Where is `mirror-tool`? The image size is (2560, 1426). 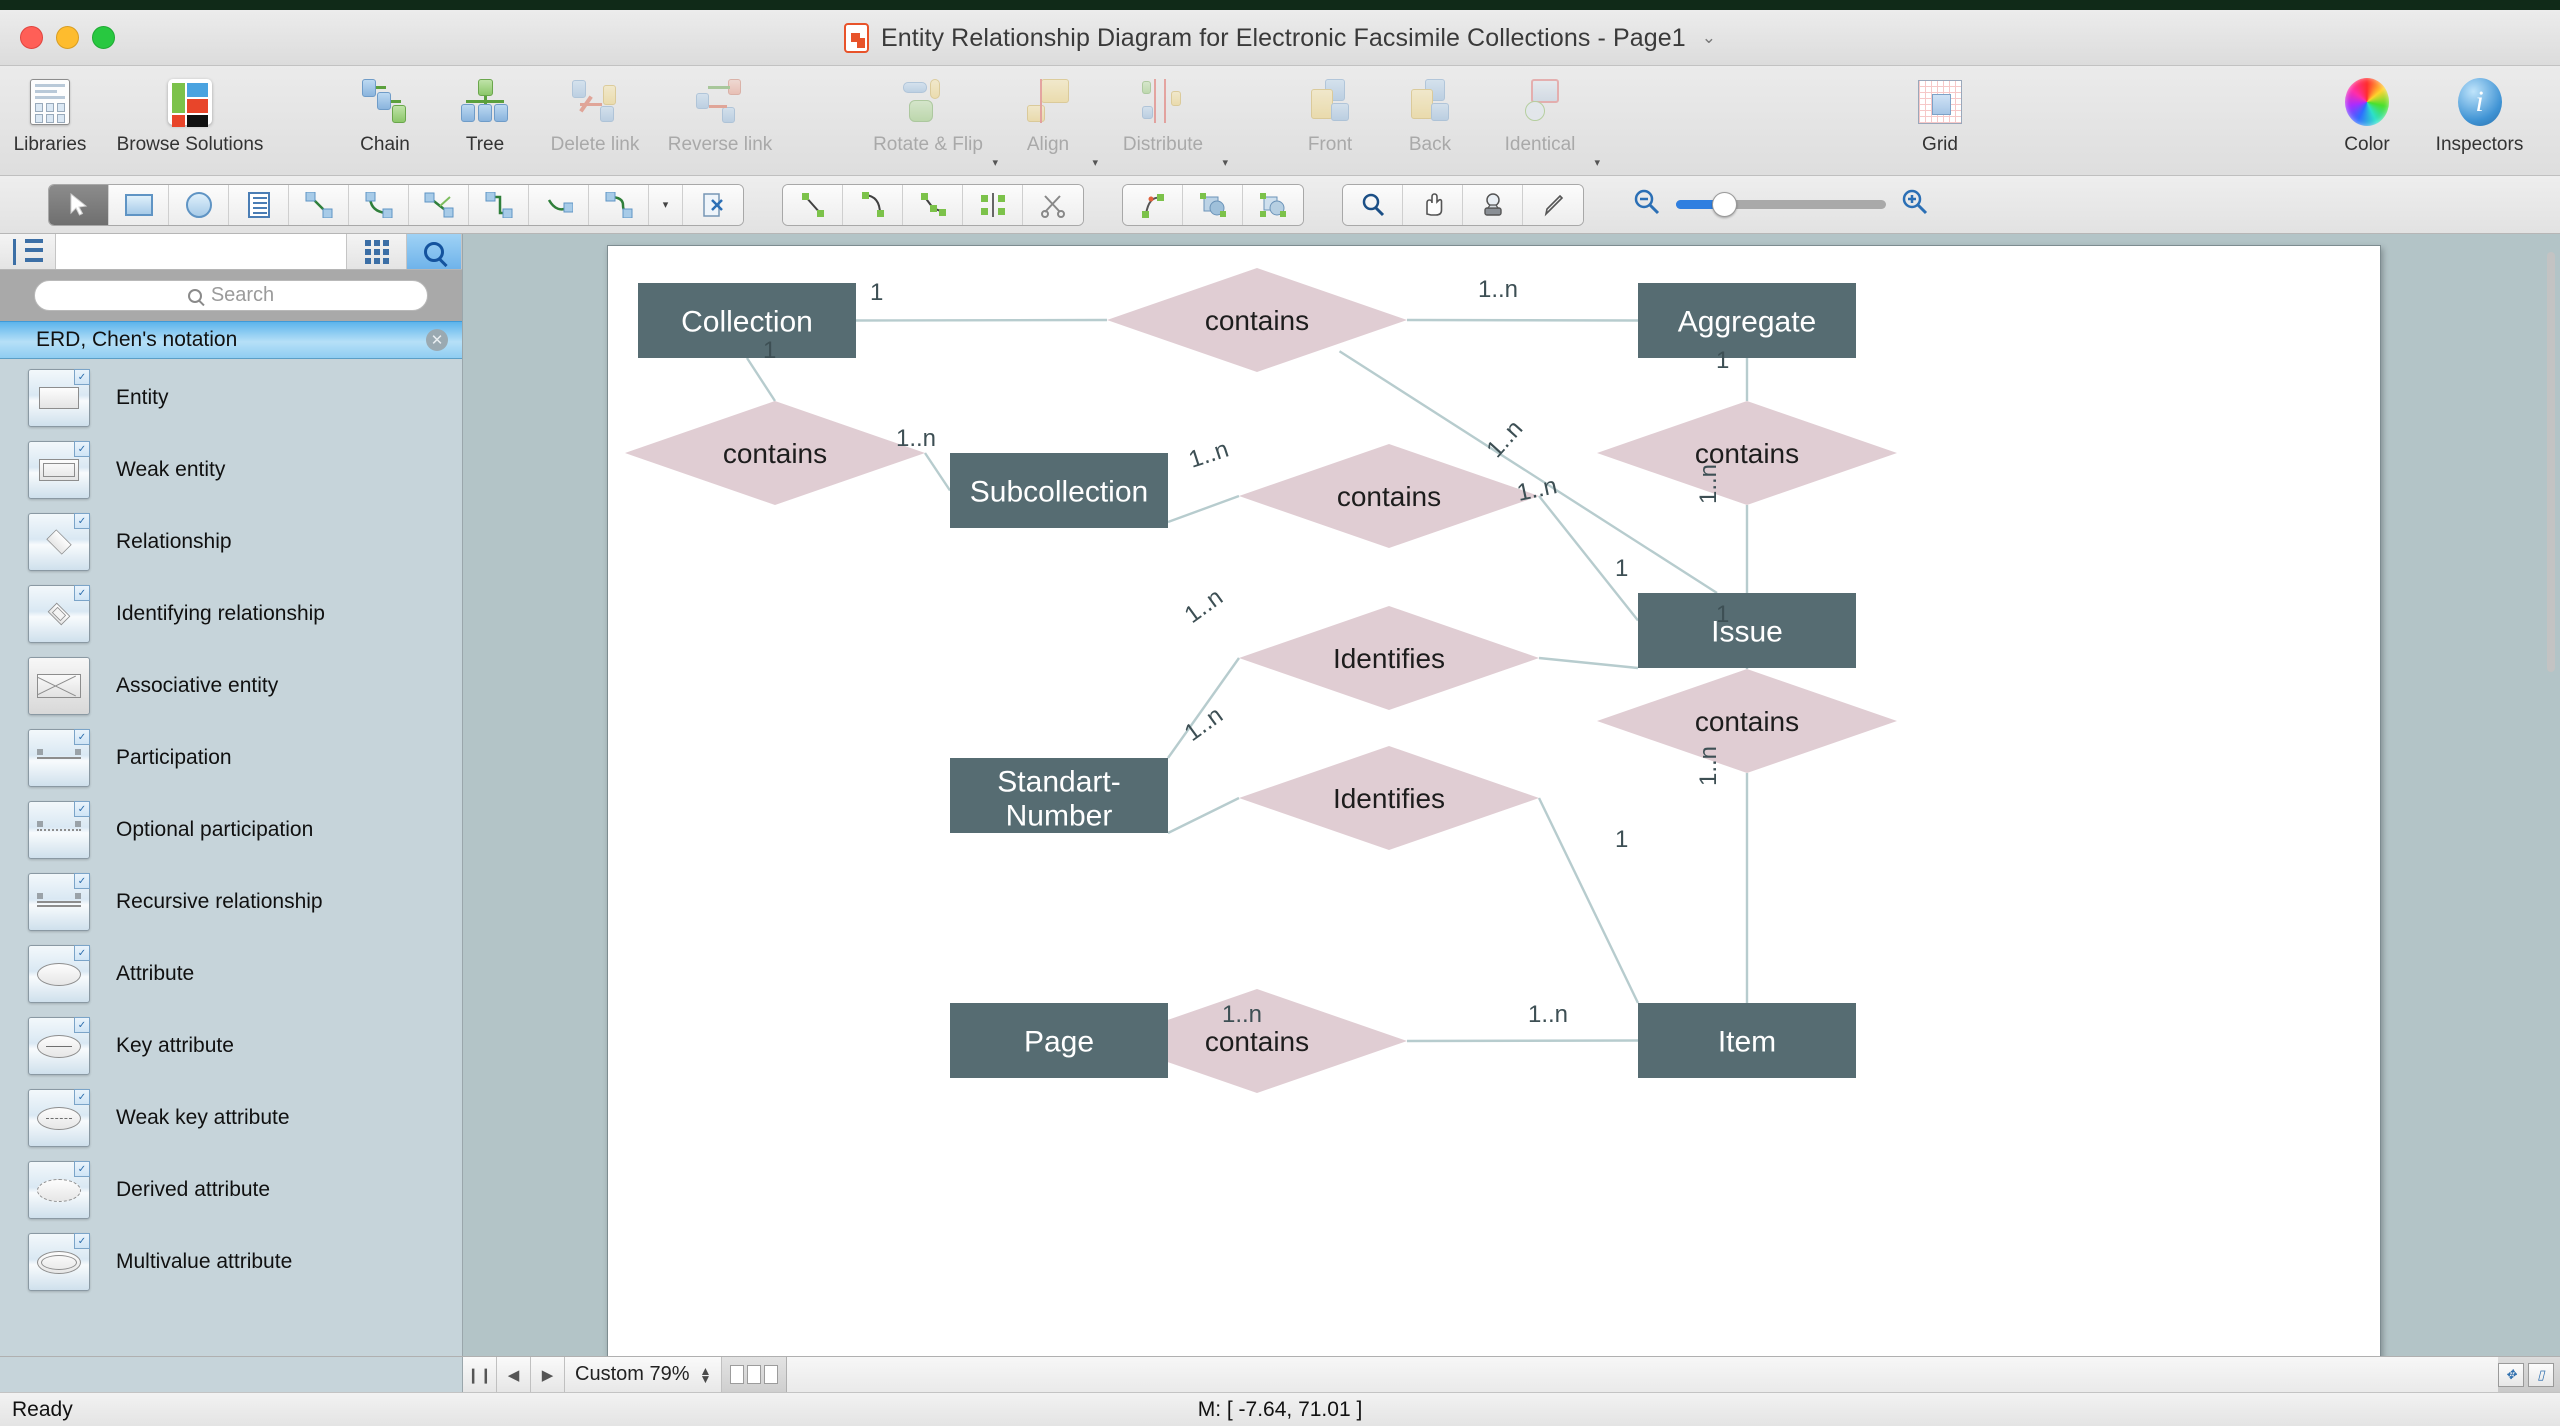
mirror-tool is located at coordinates (993, 204).